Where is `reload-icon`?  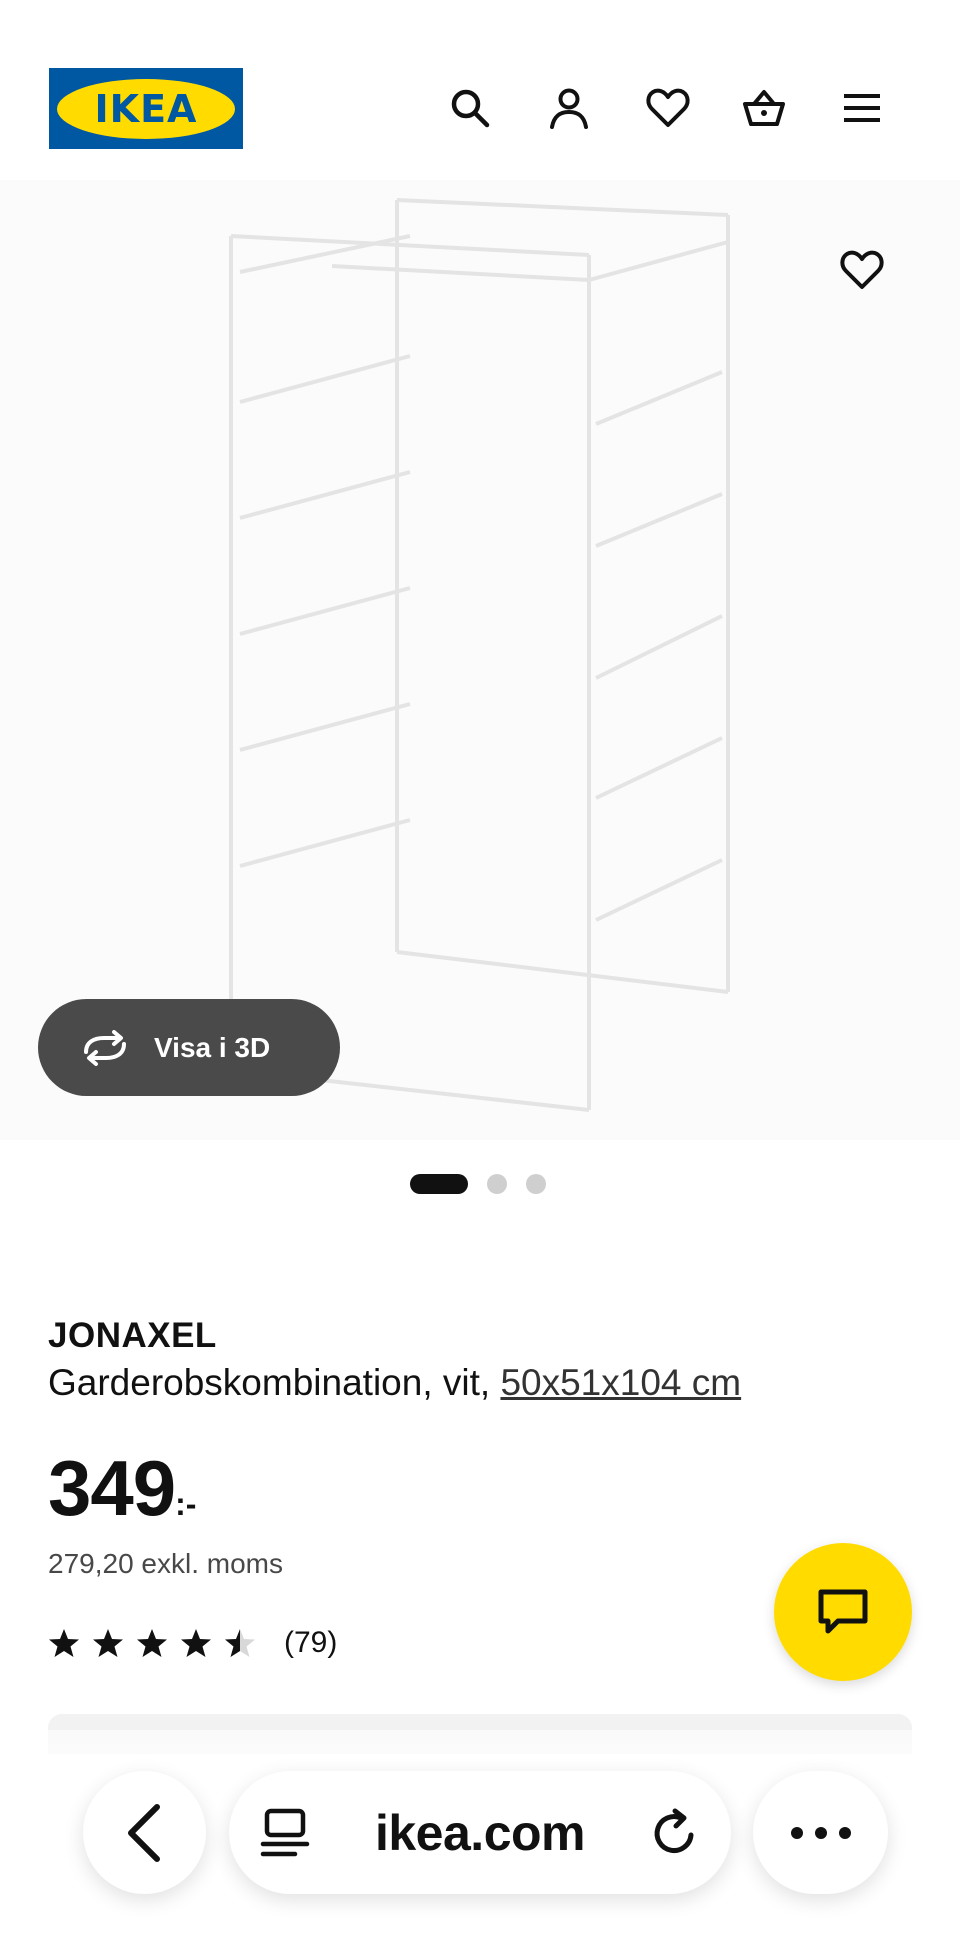
reload-icon is located at coordinates (675, 1833).